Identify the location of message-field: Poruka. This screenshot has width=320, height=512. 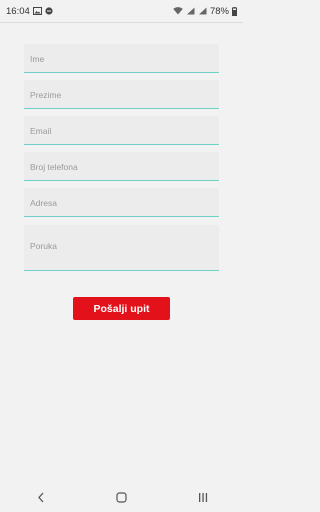
(121, 248).